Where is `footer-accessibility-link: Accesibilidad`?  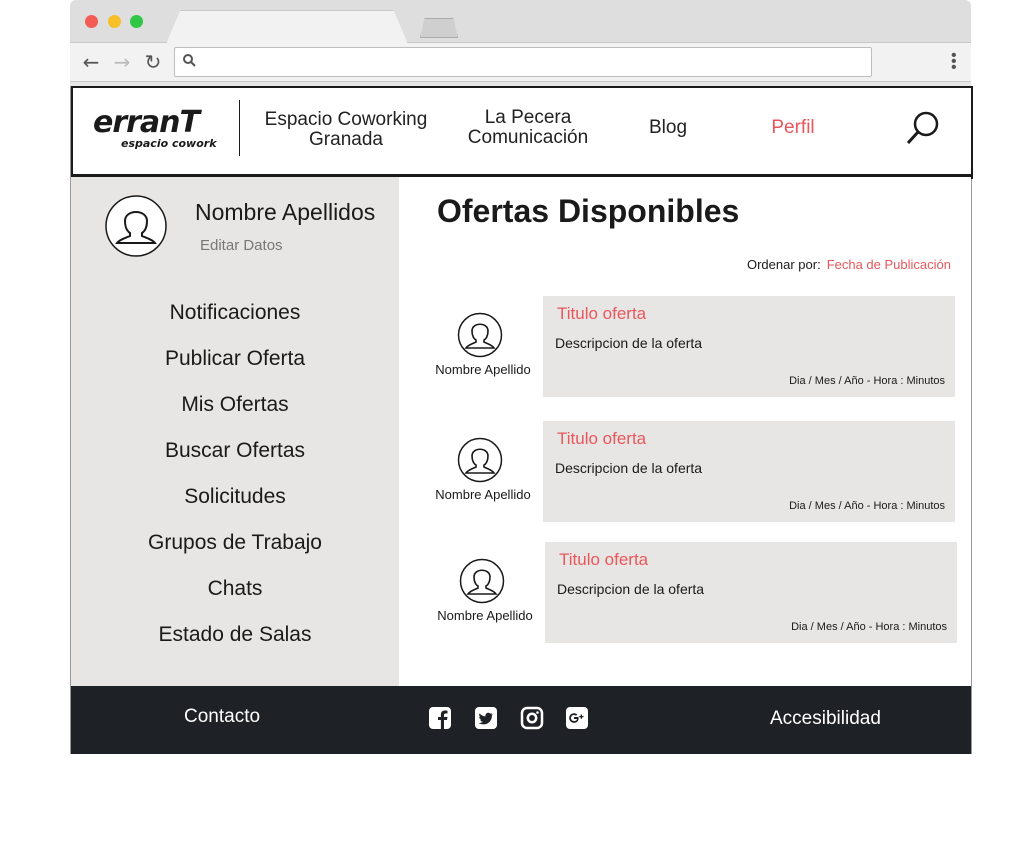 footer-accessibility-link: Accesibilidad is located at coordinates (825, 719).